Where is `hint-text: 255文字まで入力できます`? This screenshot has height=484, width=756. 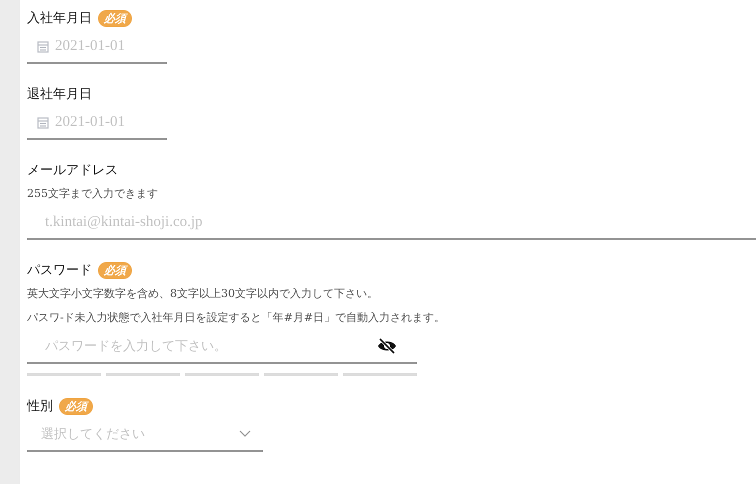 hint-text: 255文字まで入力できます is located at coordinates (93, 194).